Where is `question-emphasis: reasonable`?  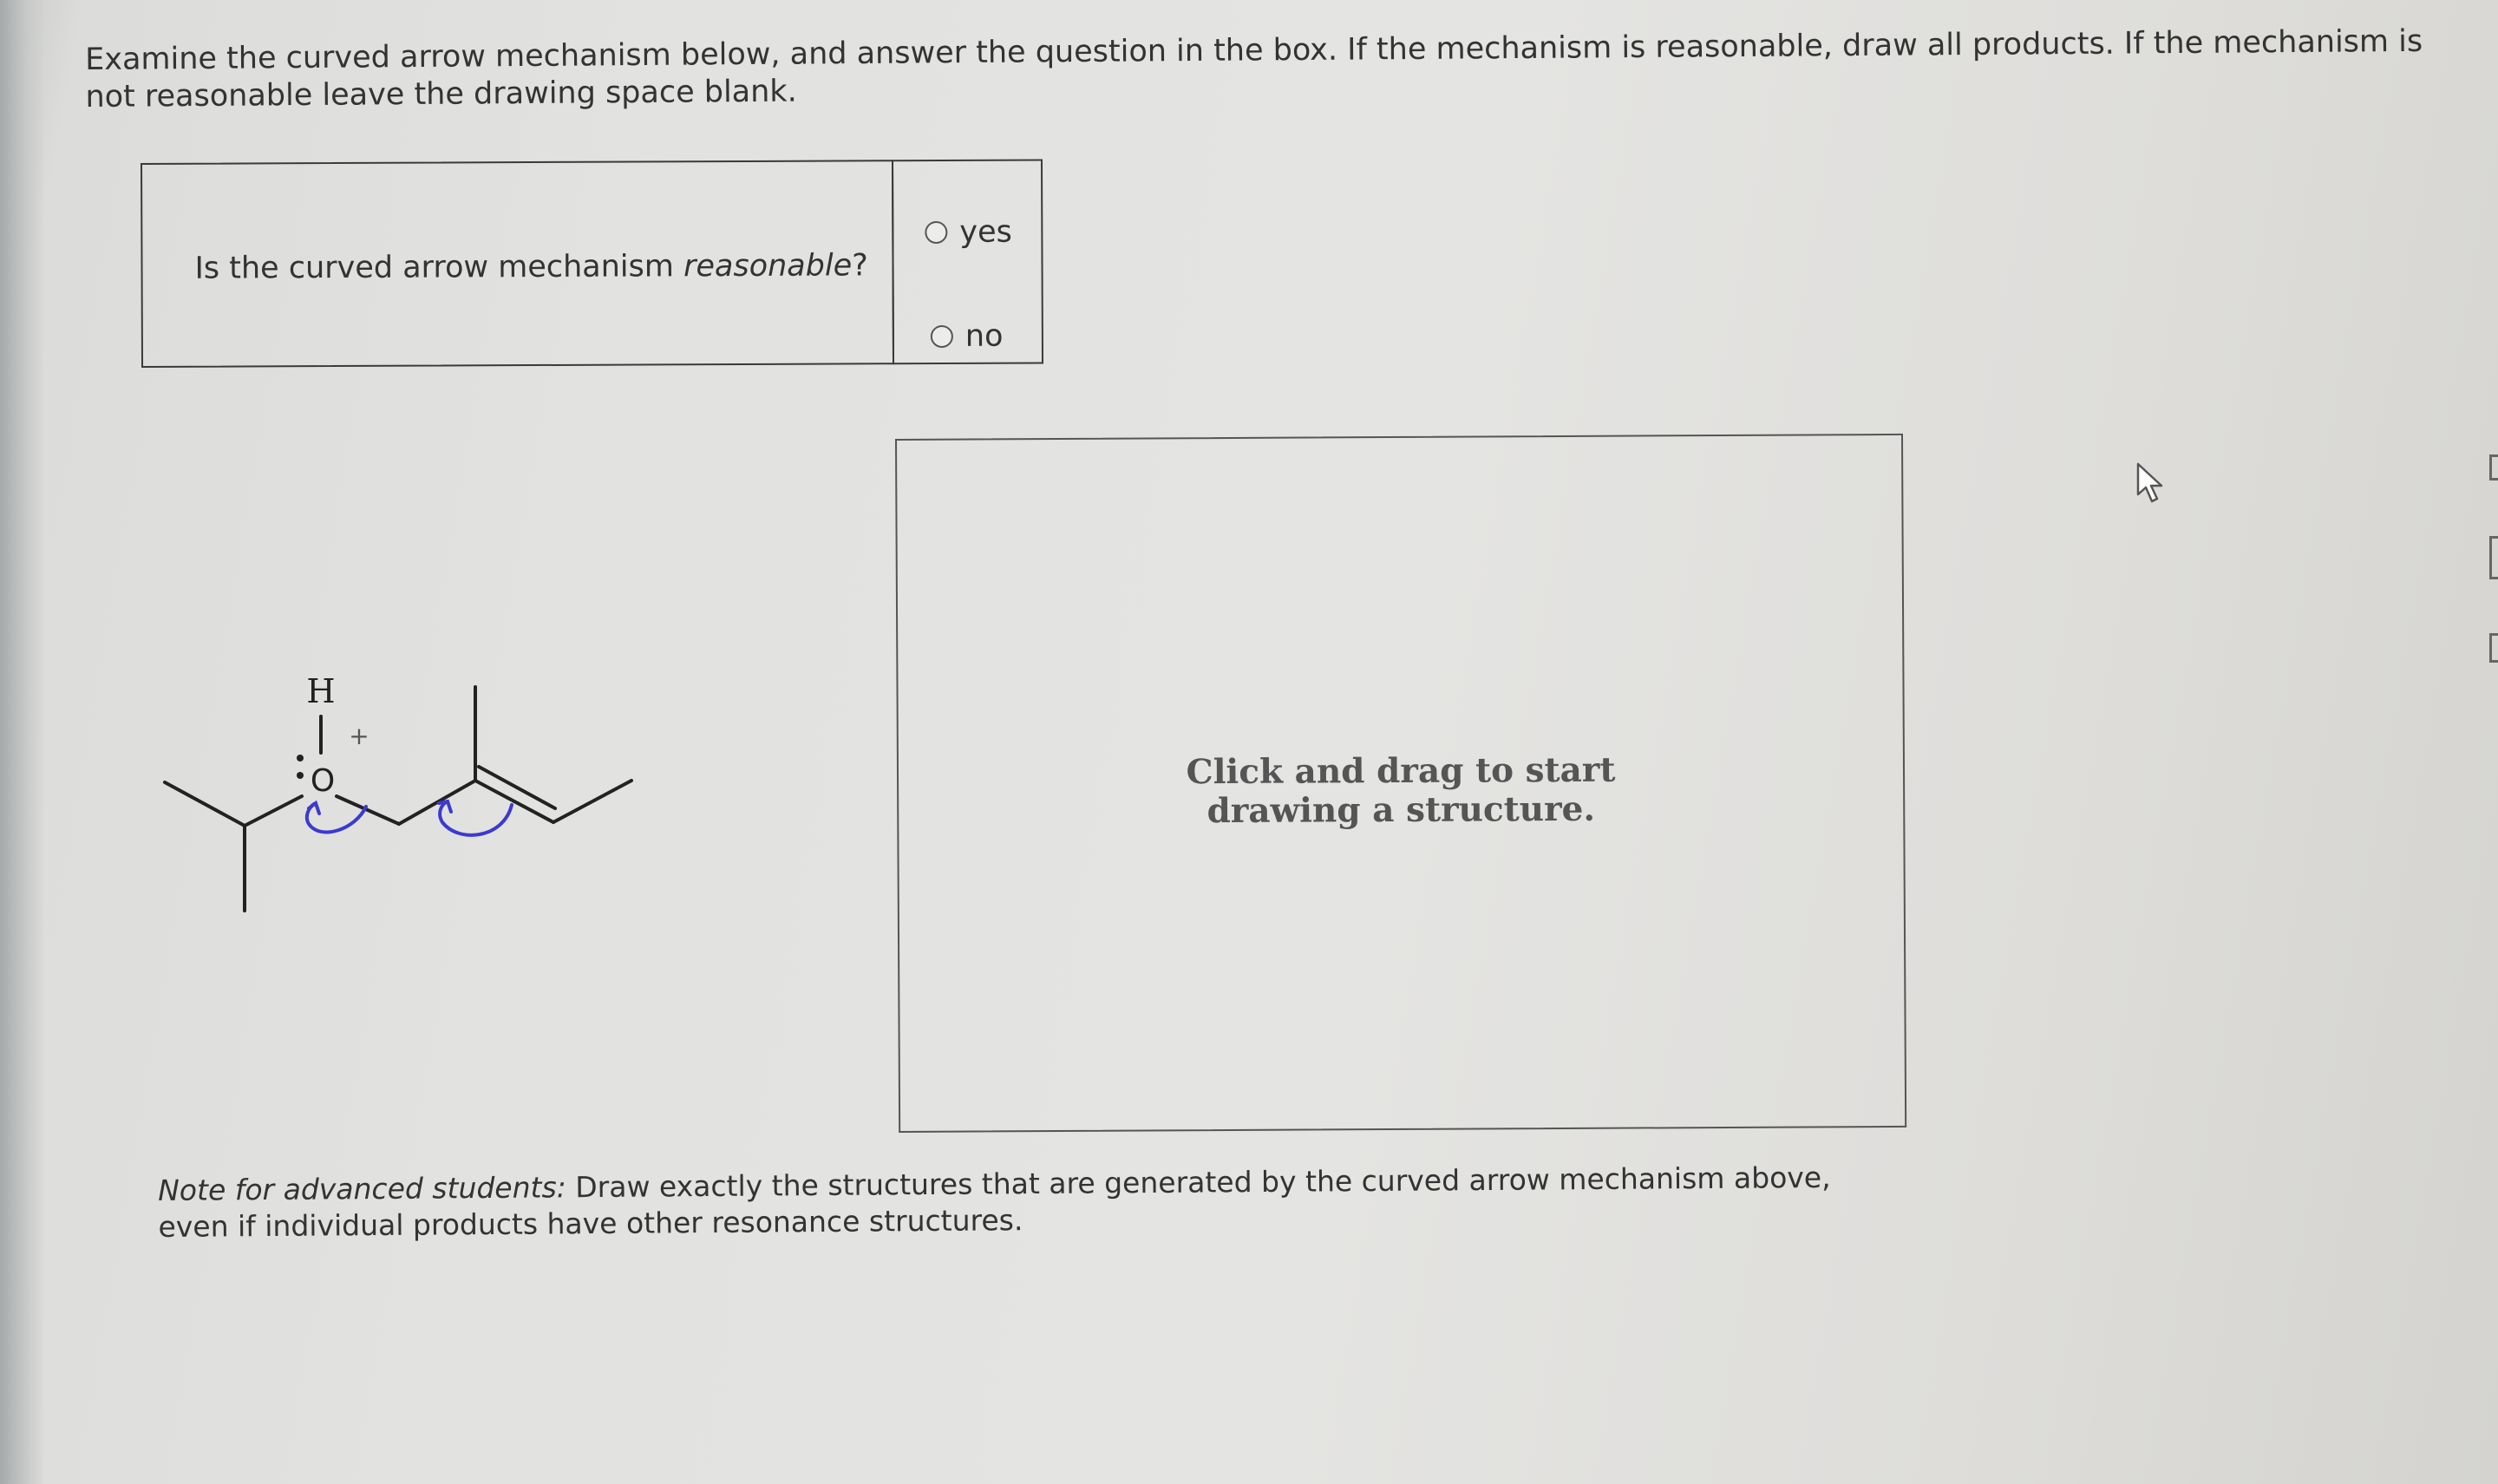
question-emphasis: reasonable is located at coordinates (768, 266).